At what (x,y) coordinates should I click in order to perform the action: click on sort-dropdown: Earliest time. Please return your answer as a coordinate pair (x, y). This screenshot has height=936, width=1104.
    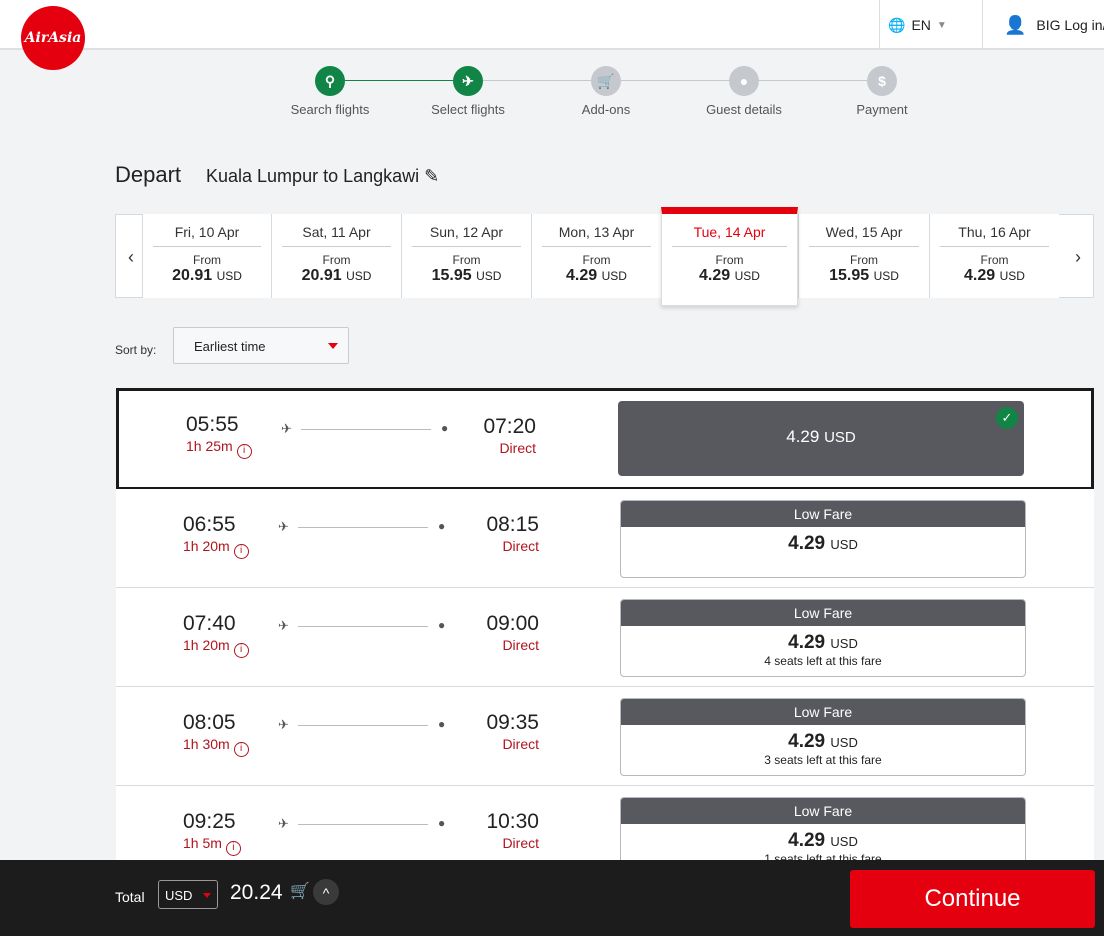
    Looking at the image, I should click on (261, 345).